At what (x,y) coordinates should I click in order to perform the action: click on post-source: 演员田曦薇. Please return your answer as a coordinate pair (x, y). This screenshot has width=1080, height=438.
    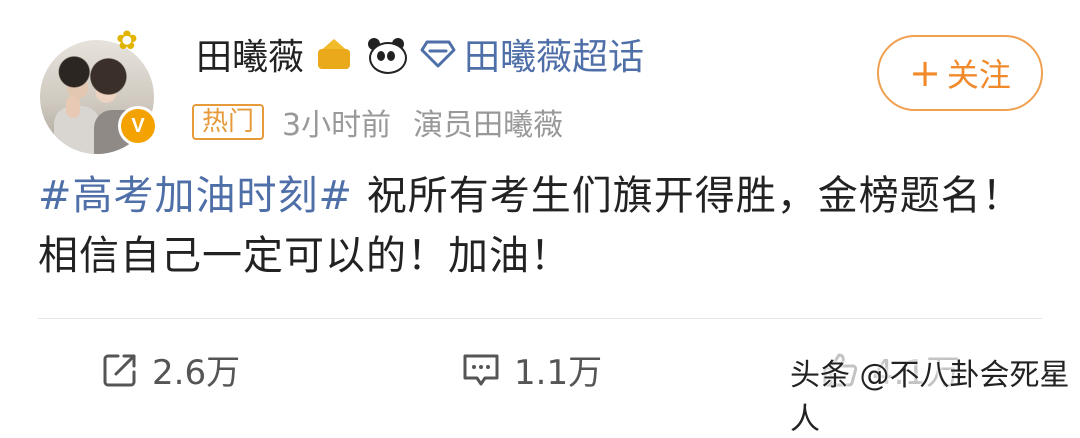
    Looking at the image, I should click on (488, 125).